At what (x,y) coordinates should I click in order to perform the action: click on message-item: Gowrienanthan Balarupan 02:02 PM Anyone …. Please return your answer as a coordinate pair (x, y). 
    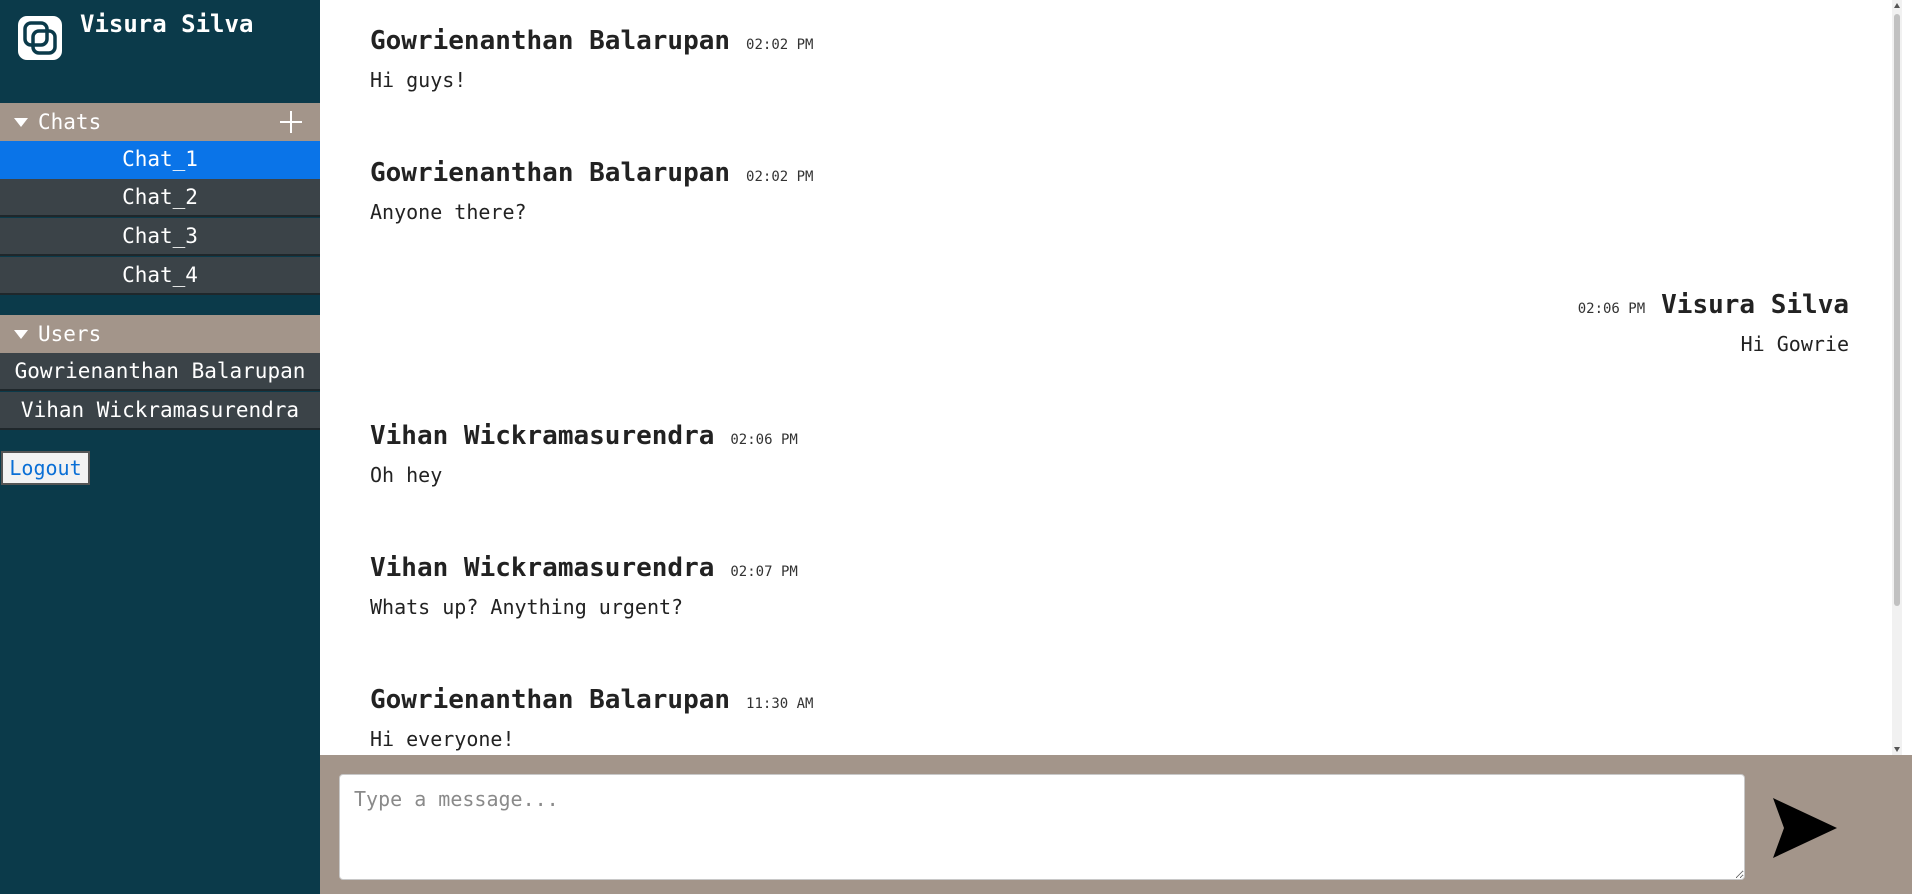
    Looking at the image, I should click on (1109, 191).